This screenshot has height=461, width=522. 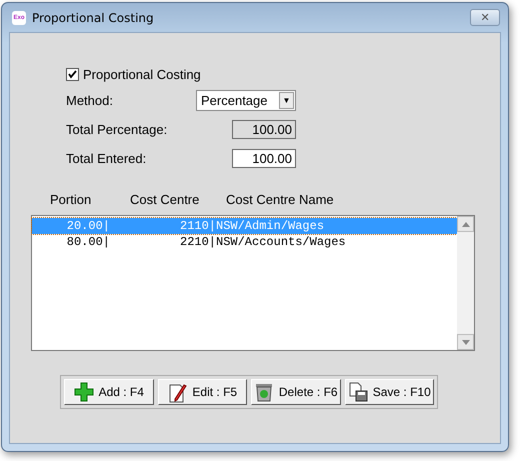 What do you see at coordinates (295, 392) in the screenshot?
I see `delete-button: Delete : F6` at bounding box center [295, 392].